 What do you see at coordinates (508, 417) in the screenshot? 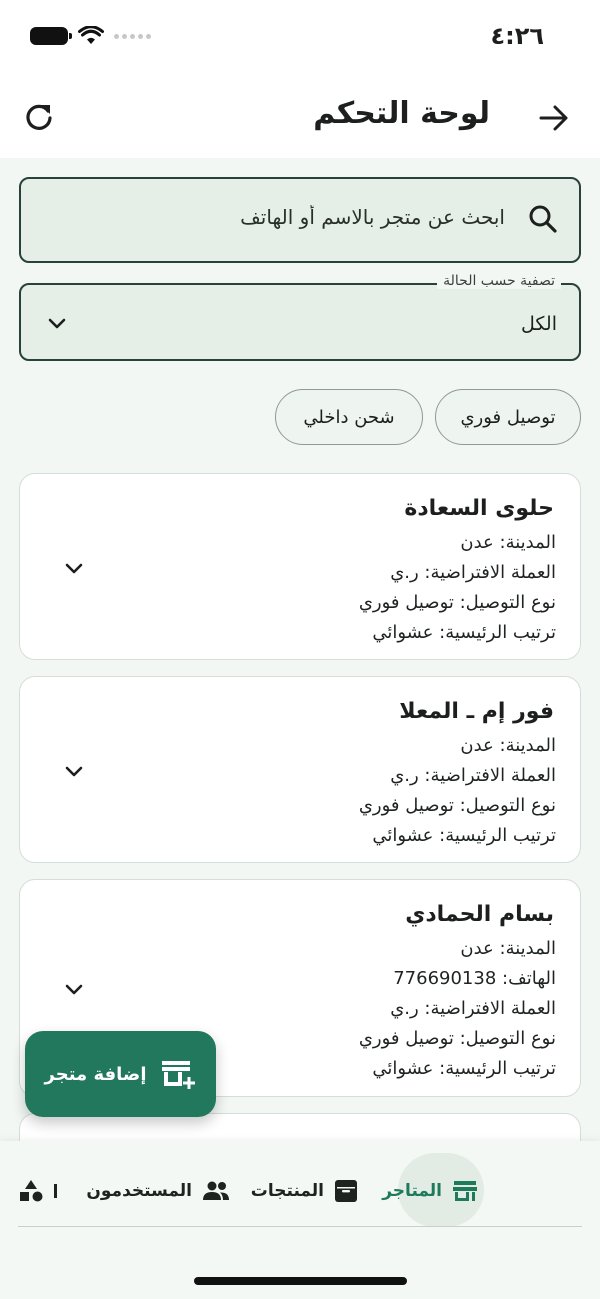
I see `chip-instant-delivery: توصيل فوري` at bounding box center [508, 417].